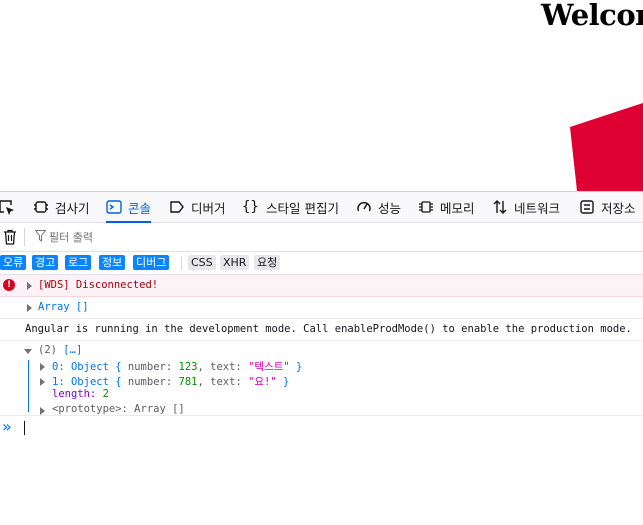 Image resolution: width=643 pixels, height=525 pixels. What do you see at coordinates (500, 207) in the screenshot?
I see `network-icon` at bounding box center [500, 207].